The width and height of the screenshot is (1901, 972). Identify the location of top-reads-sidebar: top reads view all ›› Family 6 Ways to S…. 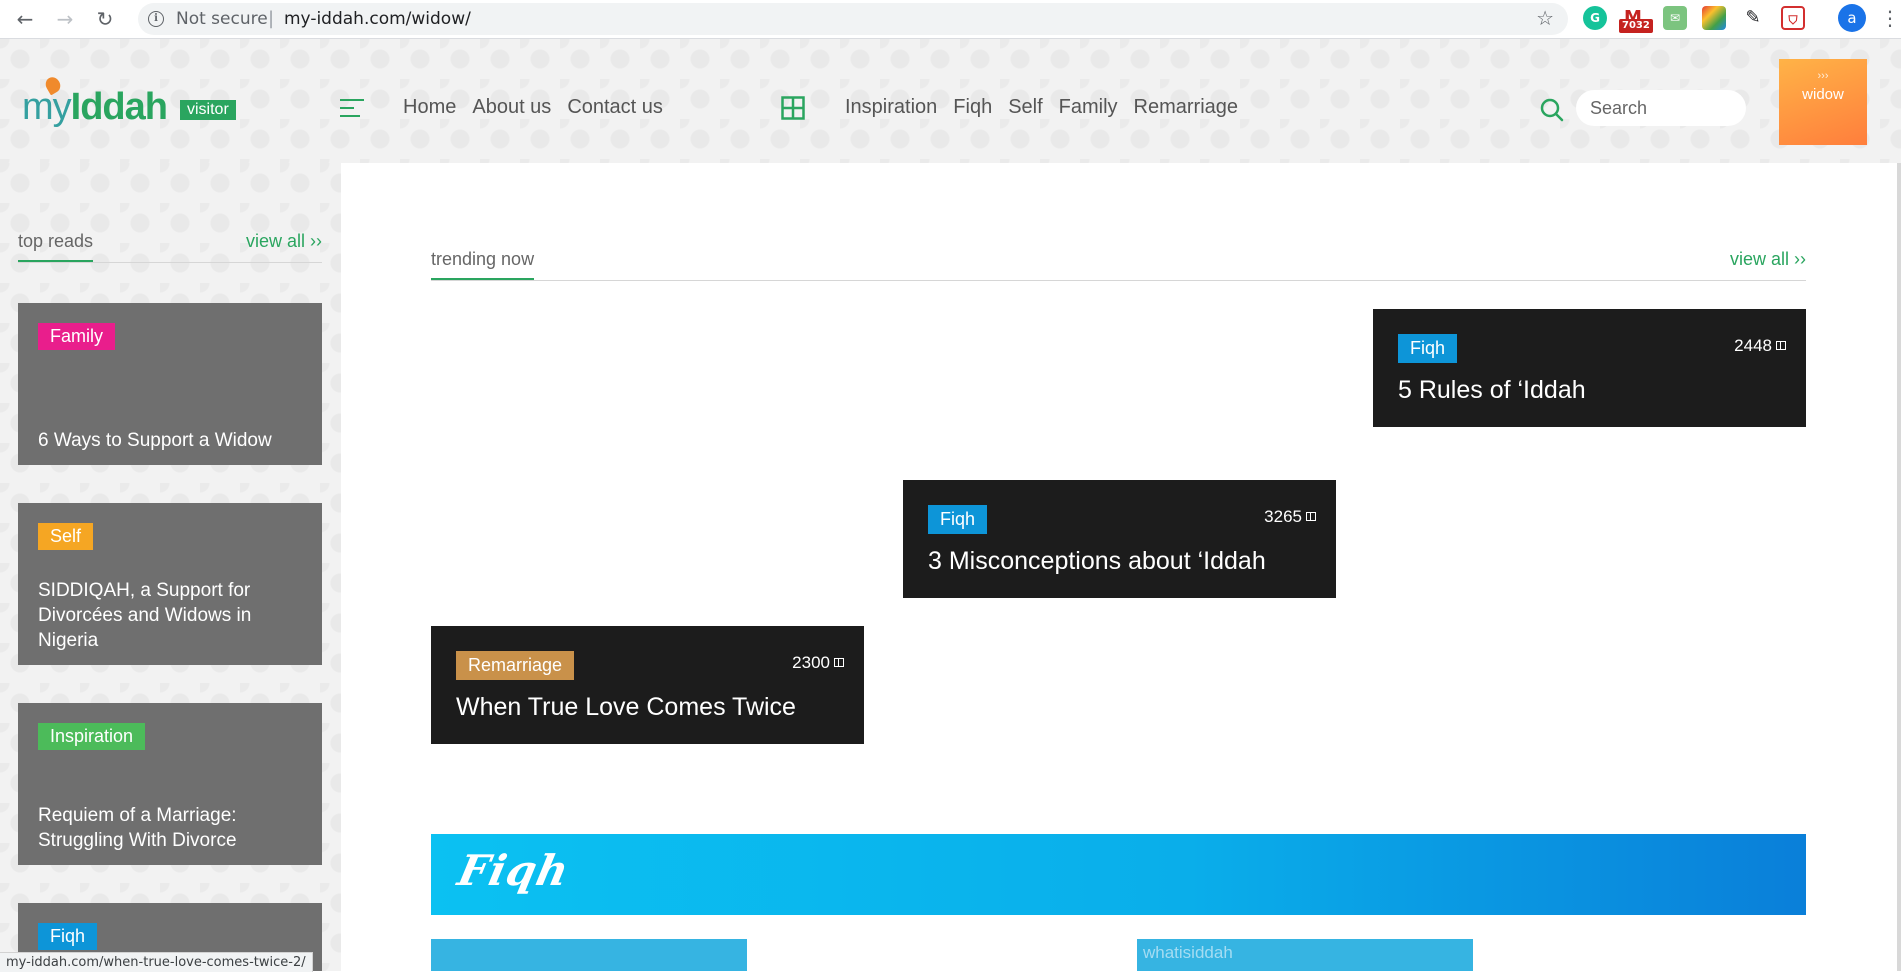
(170, 567).